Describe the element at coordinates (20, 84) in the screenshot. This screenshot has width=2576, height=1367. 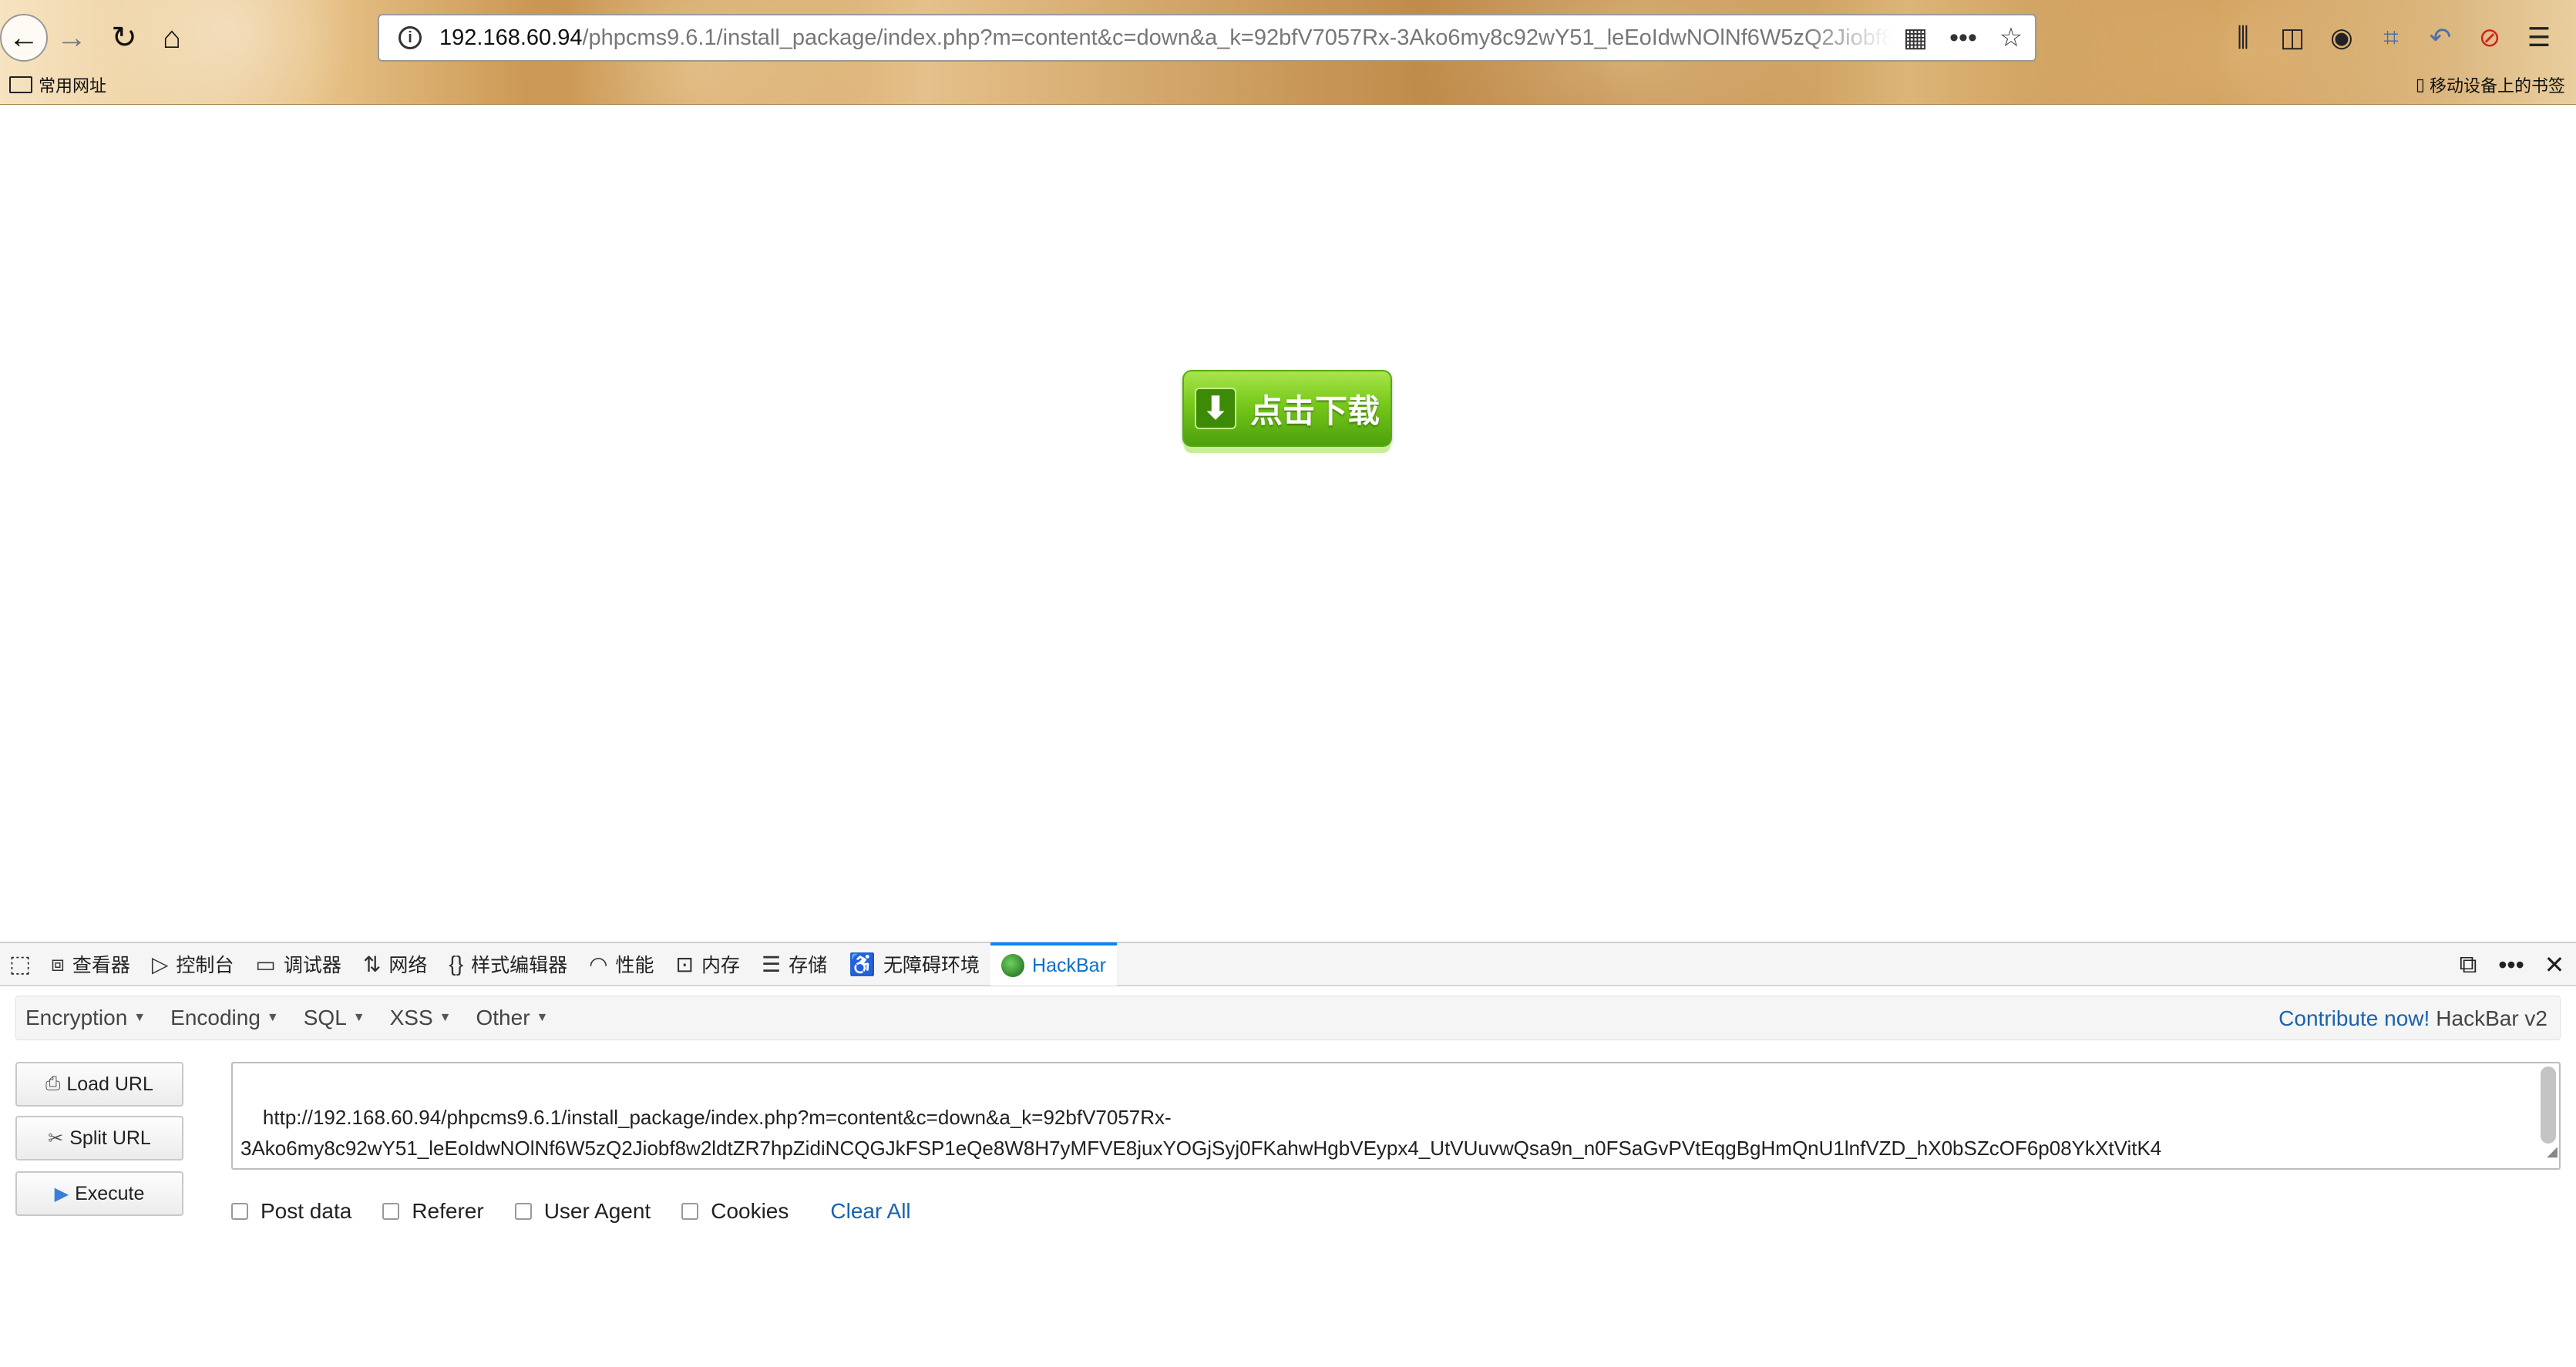
I see `folder-icon` at that location.